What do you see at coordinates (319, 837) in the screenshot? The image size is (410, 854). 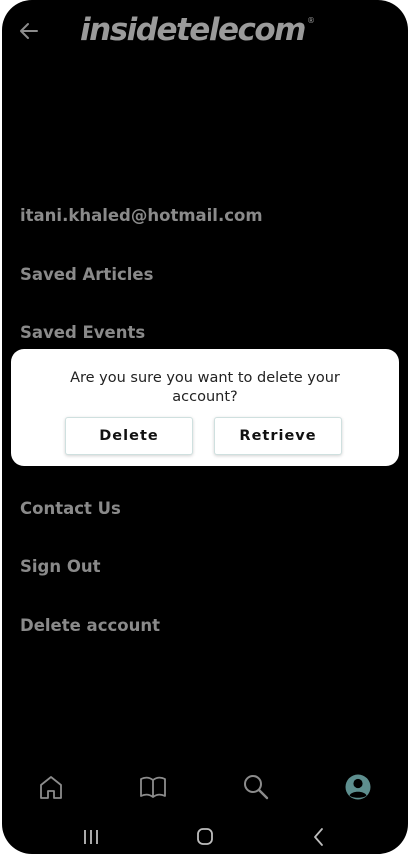 I see `back-chevron-icon` at bounding box center [319, 837].